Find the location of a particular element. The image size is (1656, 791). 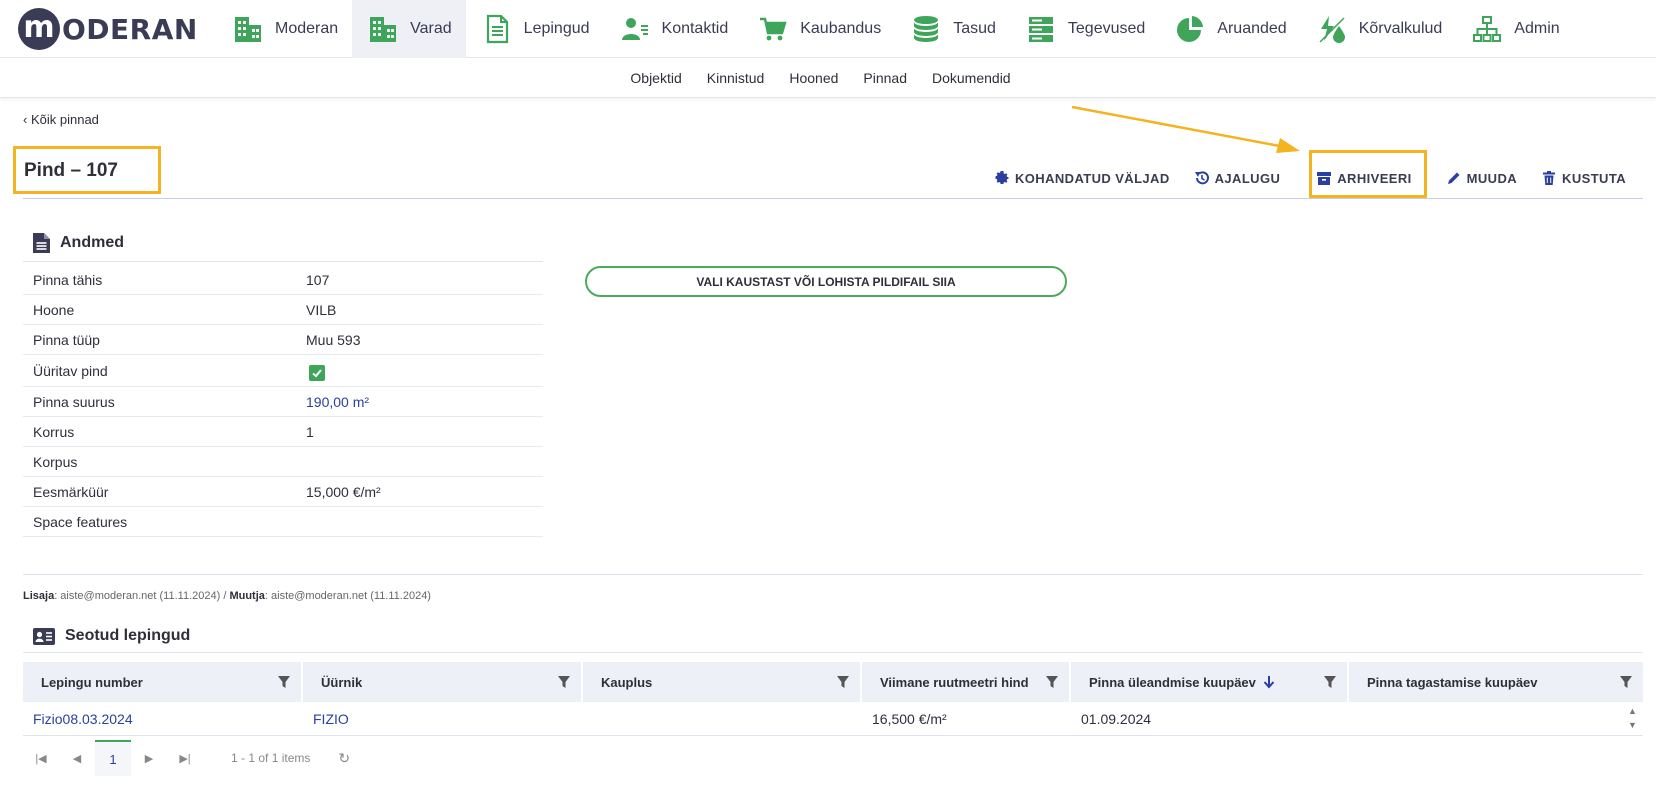

next-page-icon: ▶ is located at coordinates (149, 758).